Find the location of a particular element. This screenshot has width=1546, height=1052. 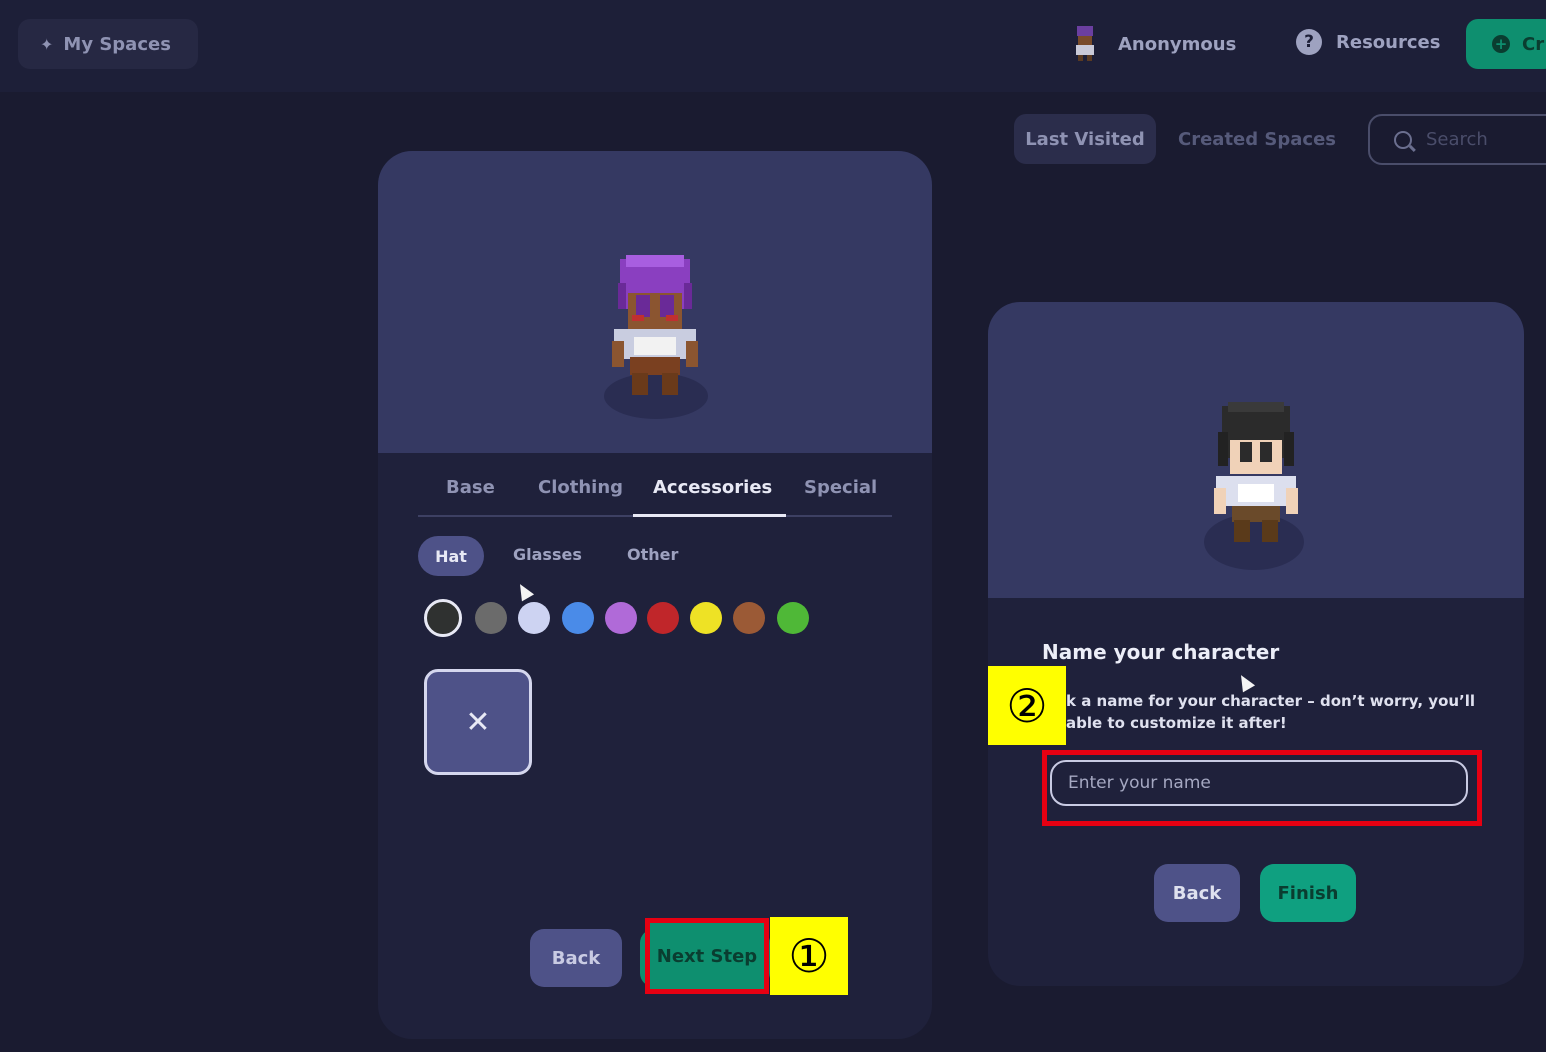

category-tabs: Base Clothing Accessories Special is located at coordinates (655, 494).